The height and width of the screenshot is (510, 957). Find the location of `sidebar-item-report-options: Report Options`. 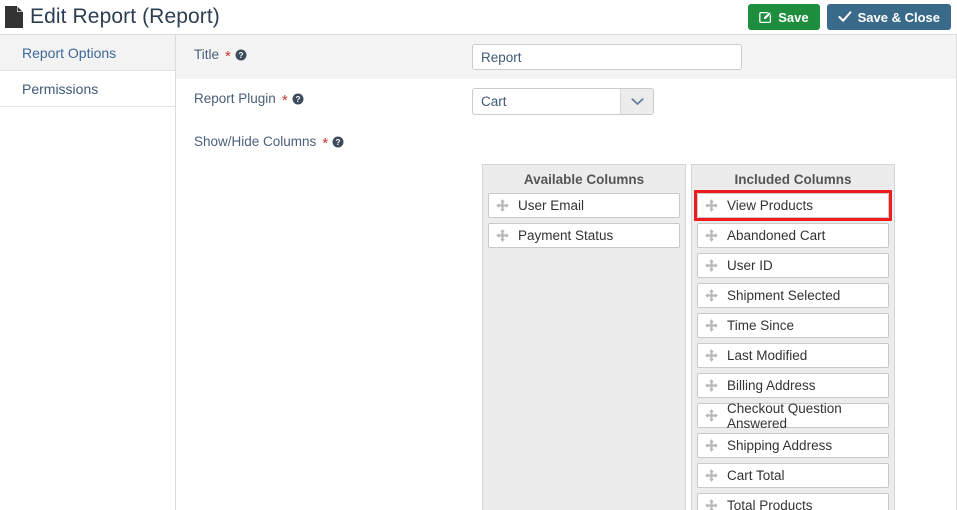

sidebar-item-report-options: Report Options is located at coordinates (87, 53).